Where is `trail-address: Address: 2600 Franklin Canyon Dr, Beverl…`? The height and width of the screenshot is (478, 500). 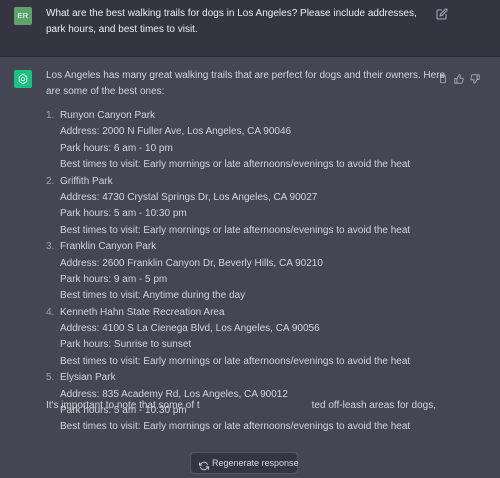
trail-address: Address: 2600 Franklin Canyon Dr, Beverl… is located at coordinates (191, 263).